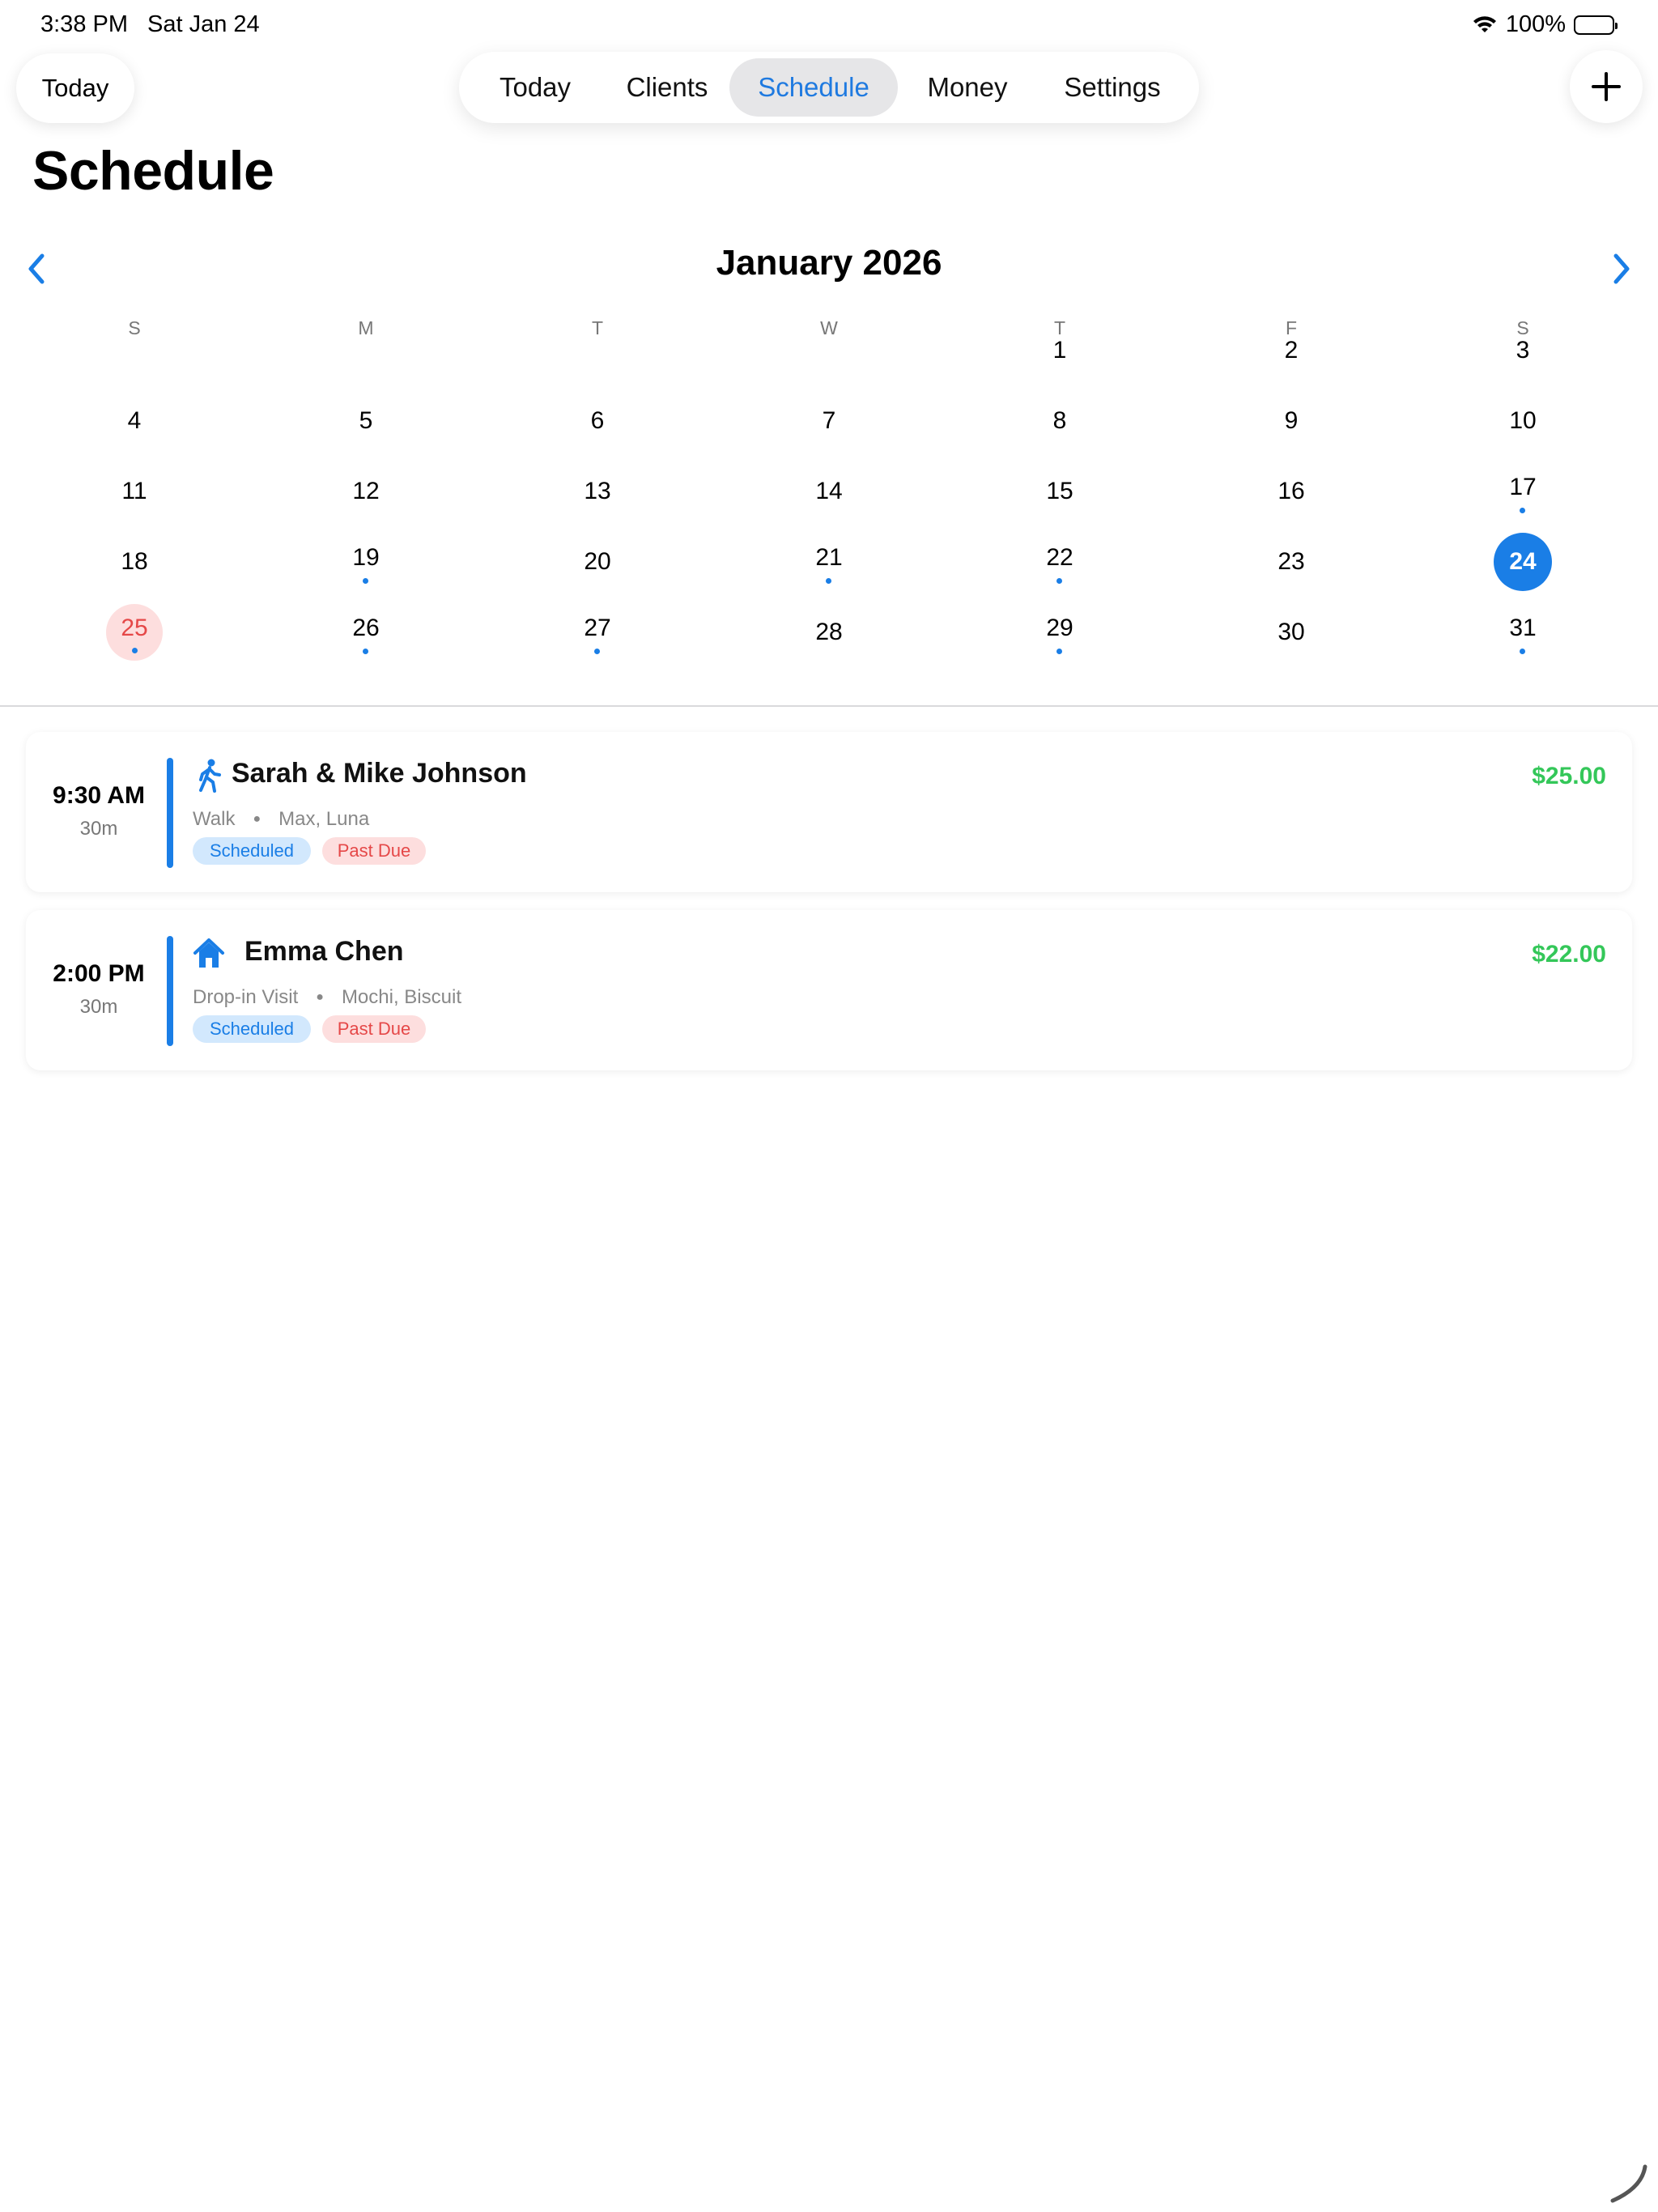  I want to click on status-bar-left: 3:38 PM Sat Jan 24, so click(150, 25).